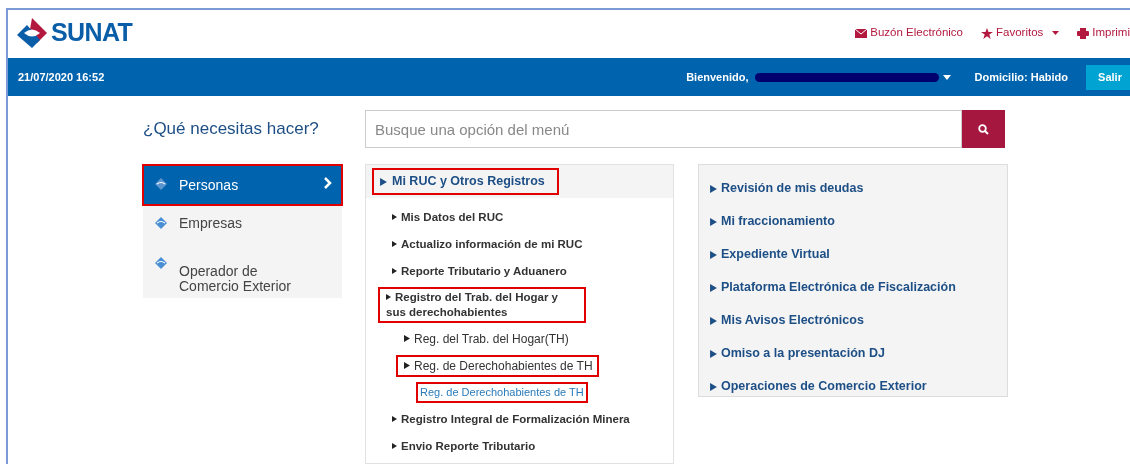 This screenshot has width=1130, height=464. I want to click on quick-link: Revisión de mis deudas, so click(787, 188).